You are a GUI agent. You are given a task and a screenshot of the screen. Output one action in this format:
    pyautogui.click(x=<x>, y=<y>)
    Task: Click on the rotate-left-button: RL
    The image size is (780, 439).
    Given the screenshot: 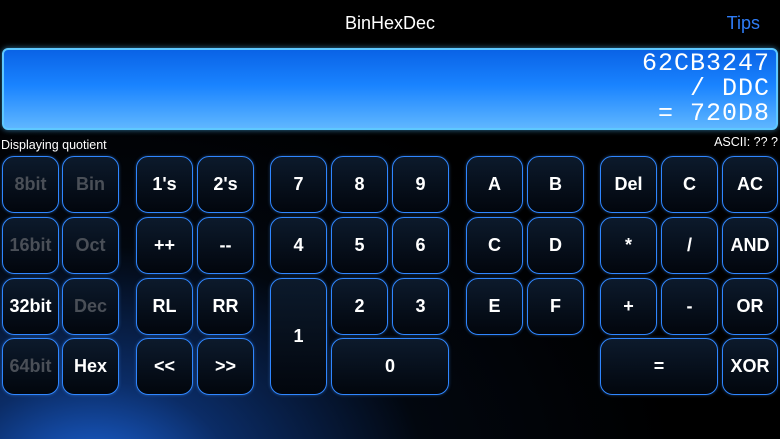 What is the action you would take?
    pyautogui.click(x=164, y=306)
    